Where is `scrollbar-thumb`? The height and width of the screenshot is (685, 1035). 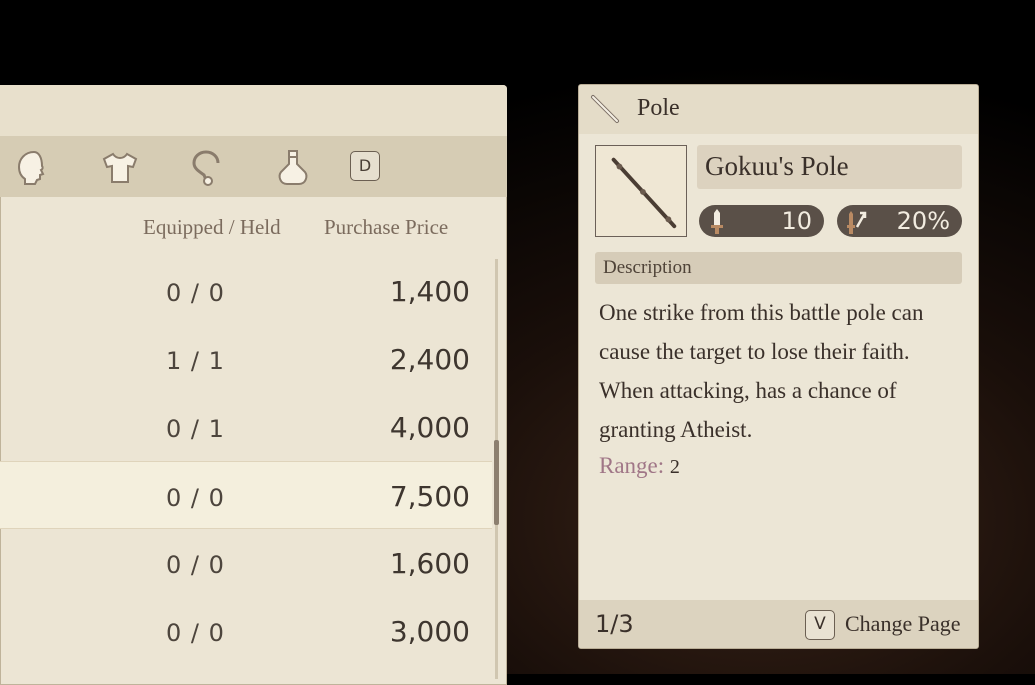 scrollbar-thumb is located at coordinates (496, 482).